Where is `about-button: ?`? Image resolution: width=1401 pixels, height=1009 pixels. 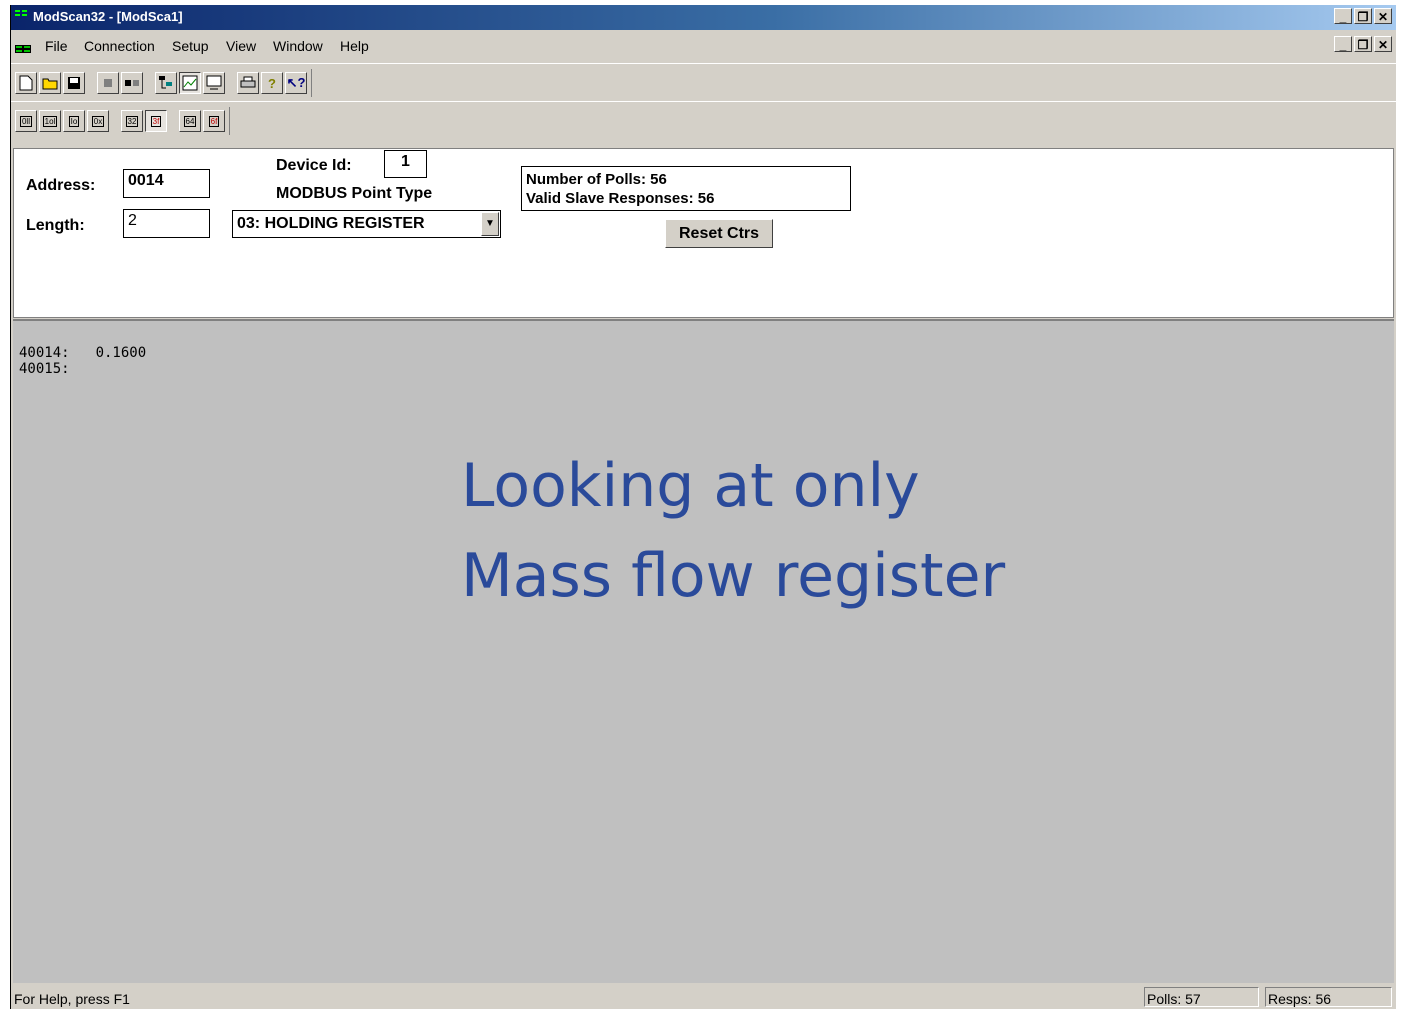 about-button: ? is located at coordinates (272, 83).